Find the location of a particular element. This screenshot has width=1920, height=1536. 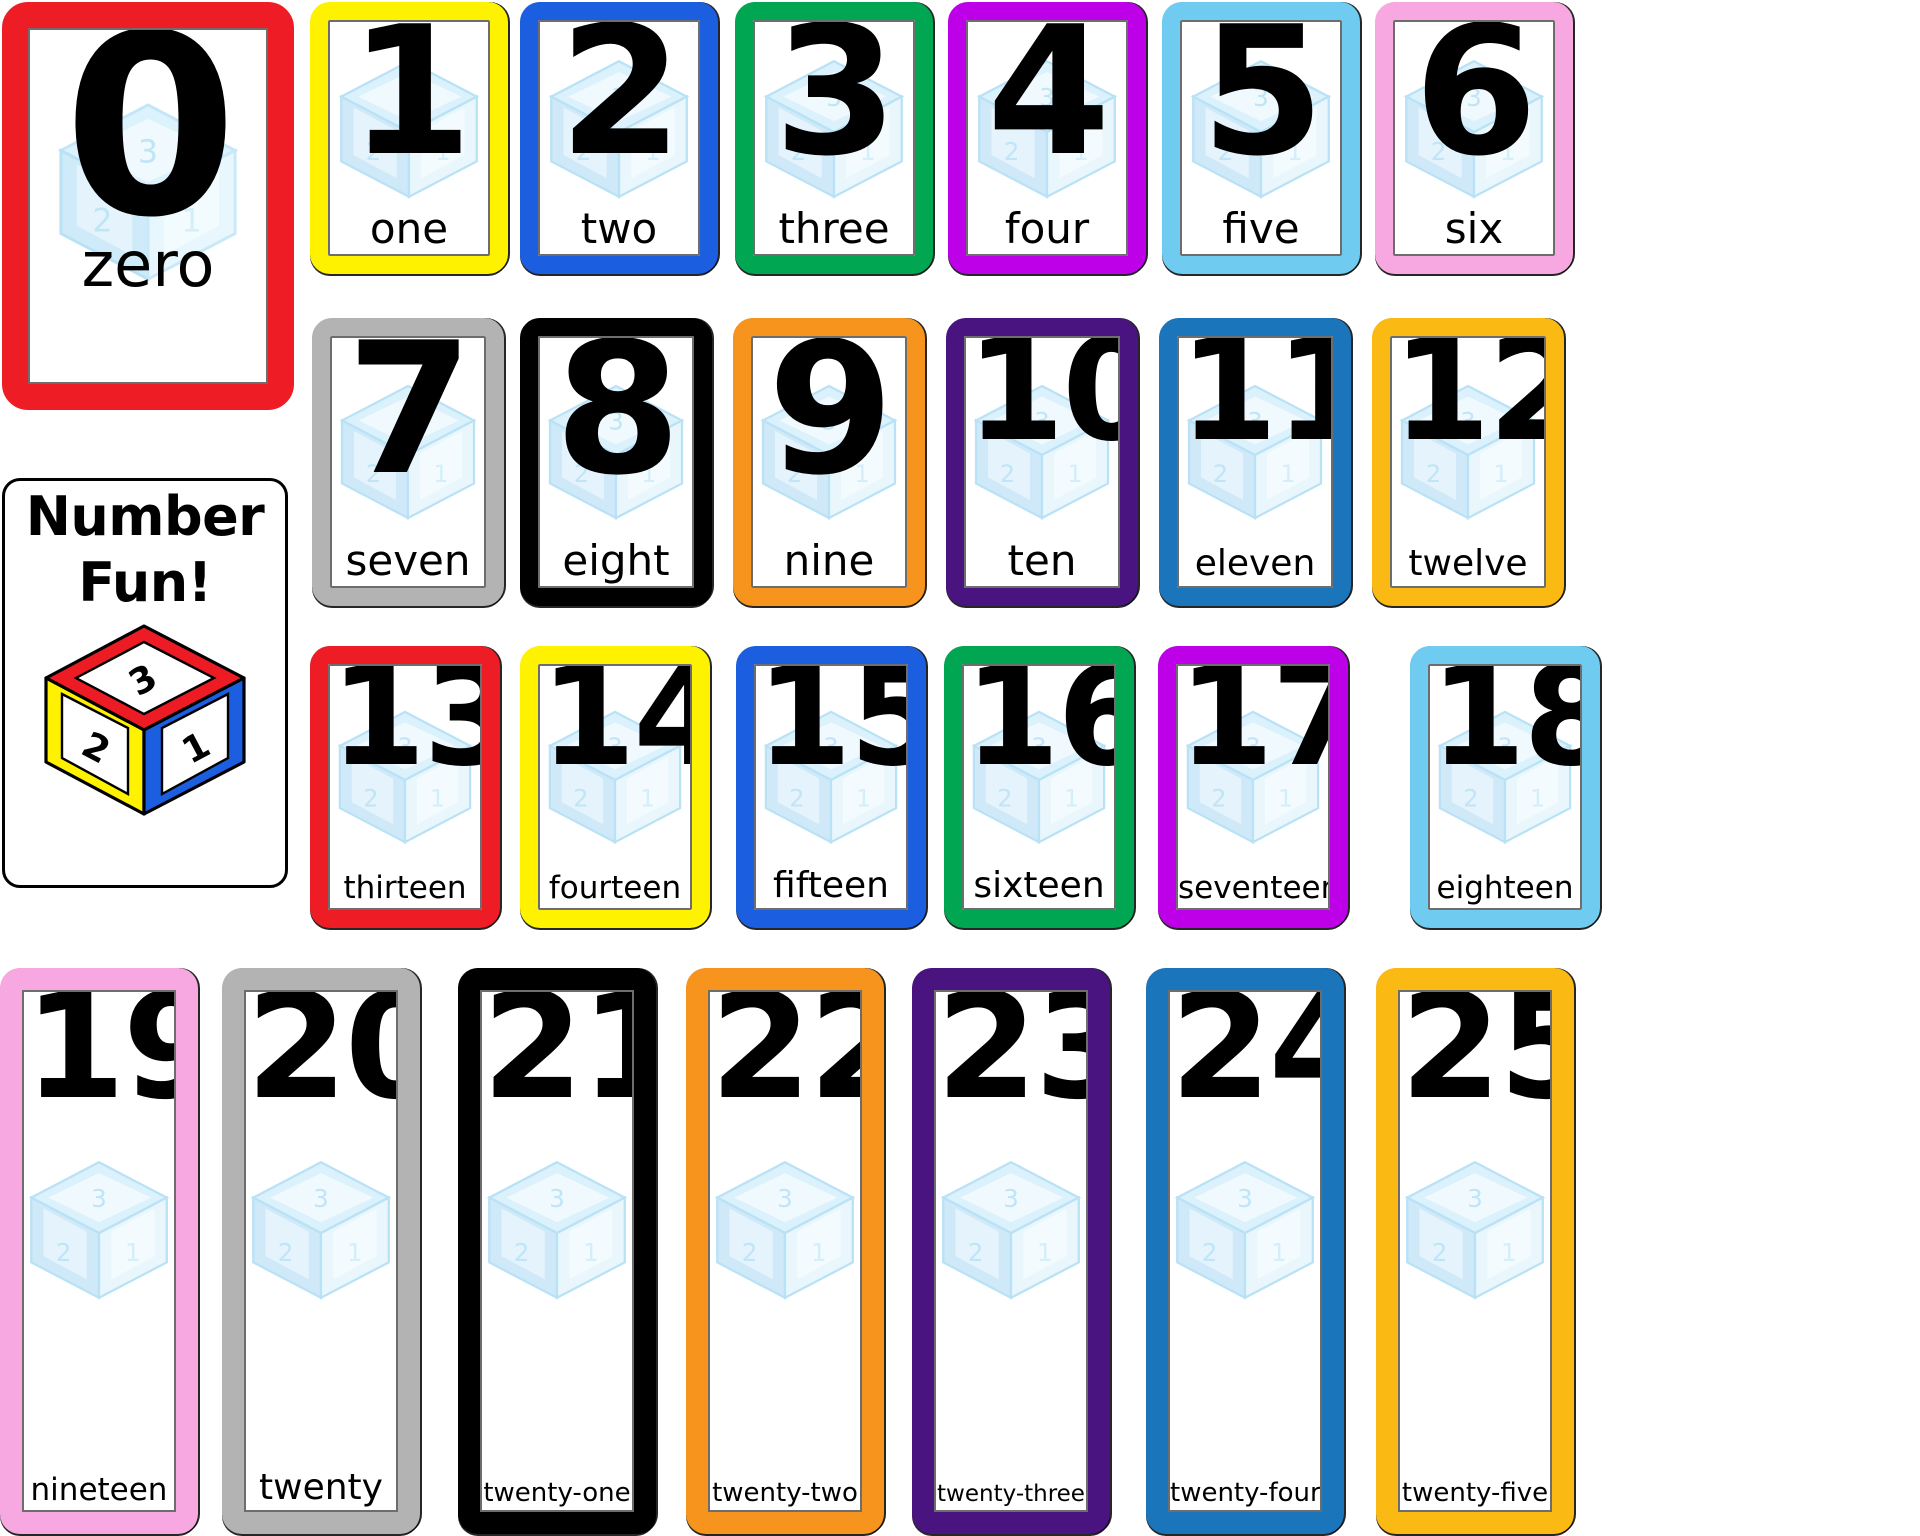

flashcard-twenty-four: 32 1 24 twenty-four is located at coordinates (1245, 1251).